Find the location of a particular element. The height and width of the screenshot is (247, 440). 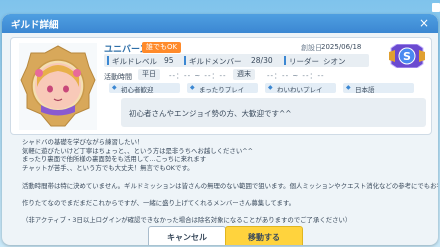

dialog-title: ギルド詳細 is located at coordinates (35, 25).